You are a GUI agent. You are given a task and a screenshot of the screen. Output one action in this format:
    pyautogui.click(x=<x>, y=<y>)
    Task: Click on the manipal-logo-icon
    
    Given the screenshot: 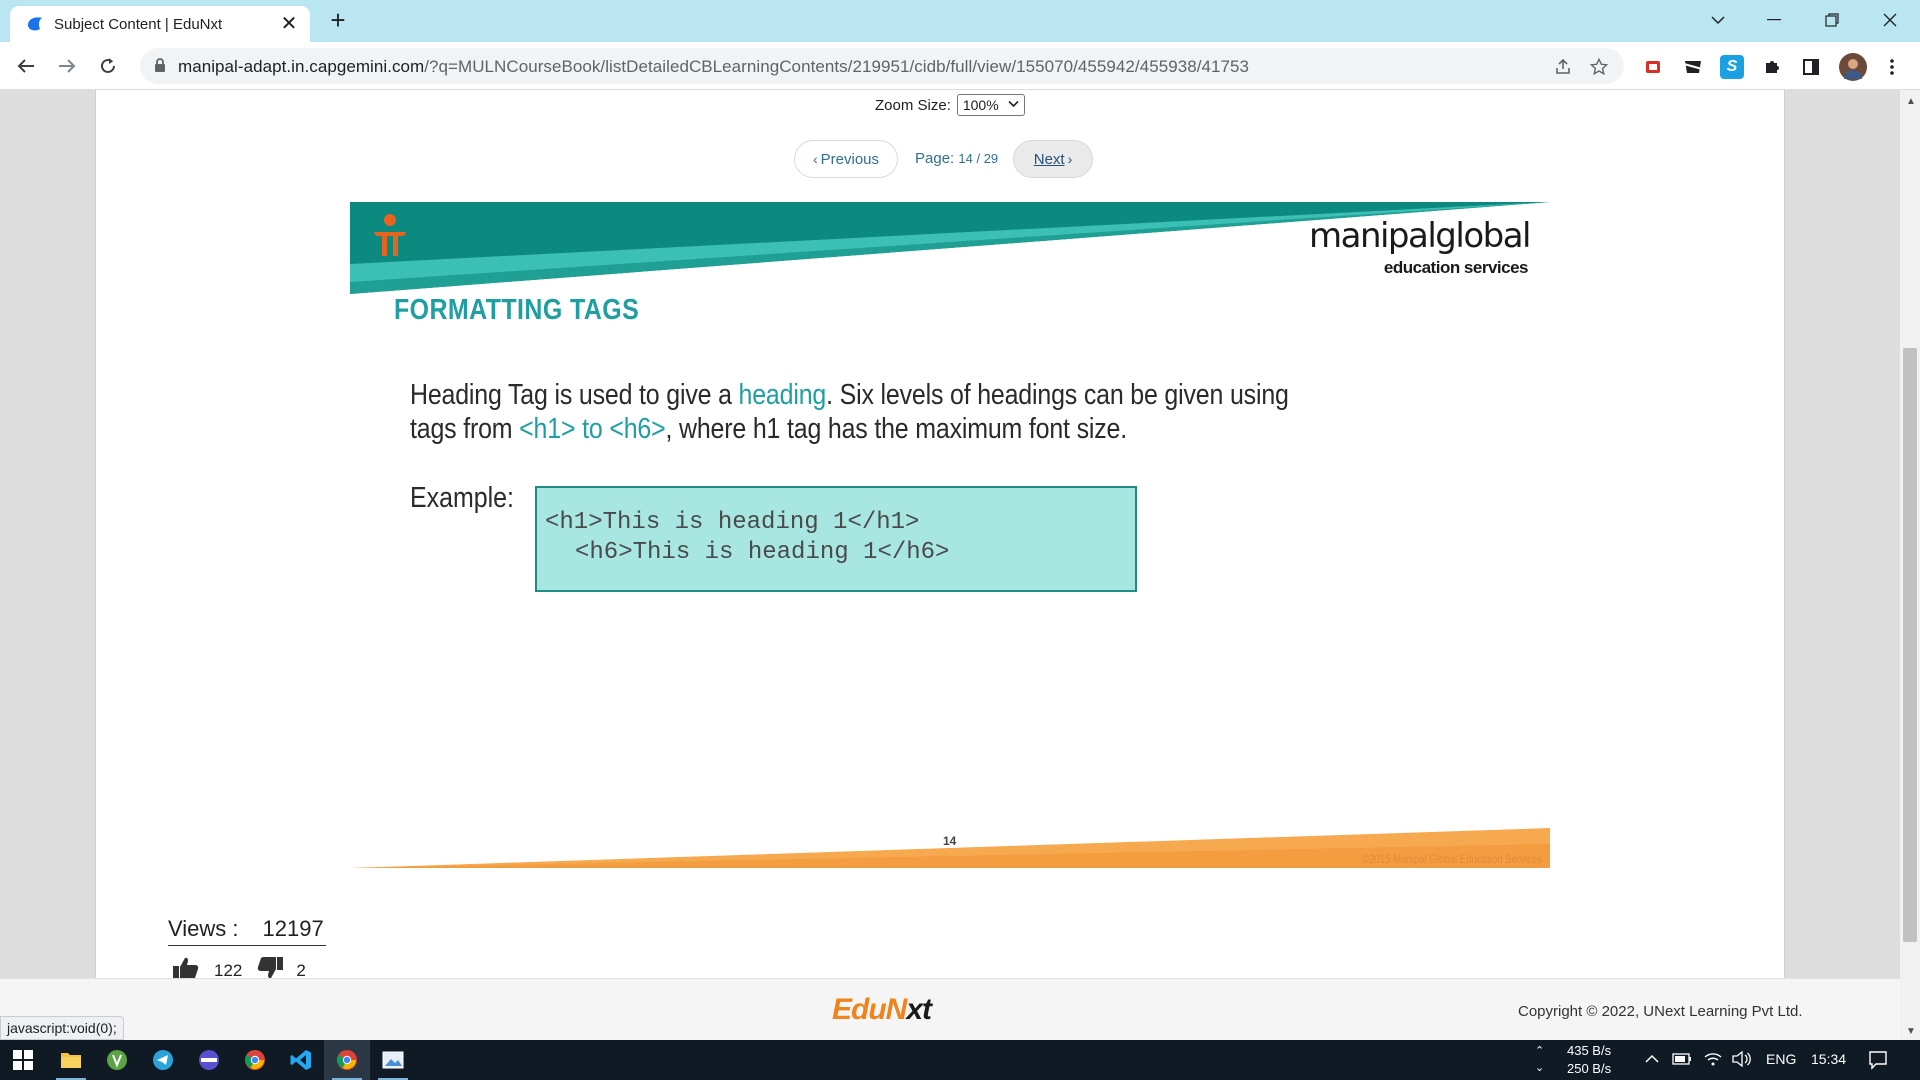 What is the action you would take?
    pyautogui.click(x=390, y=235)
    